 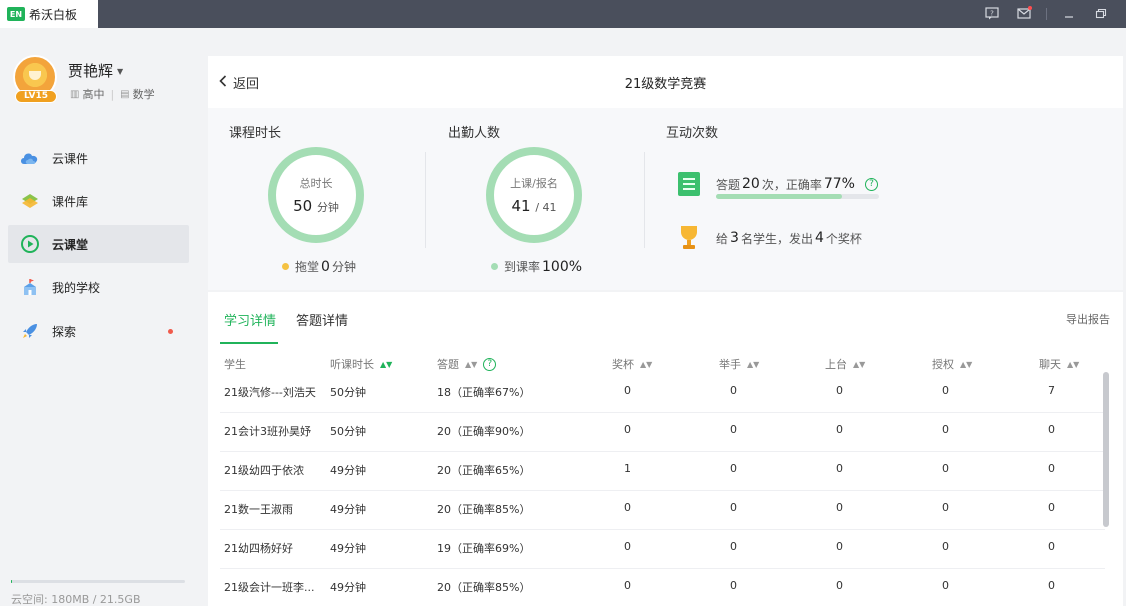 I want to click on accuracy-value: 77%, so click(x=839, y=184).